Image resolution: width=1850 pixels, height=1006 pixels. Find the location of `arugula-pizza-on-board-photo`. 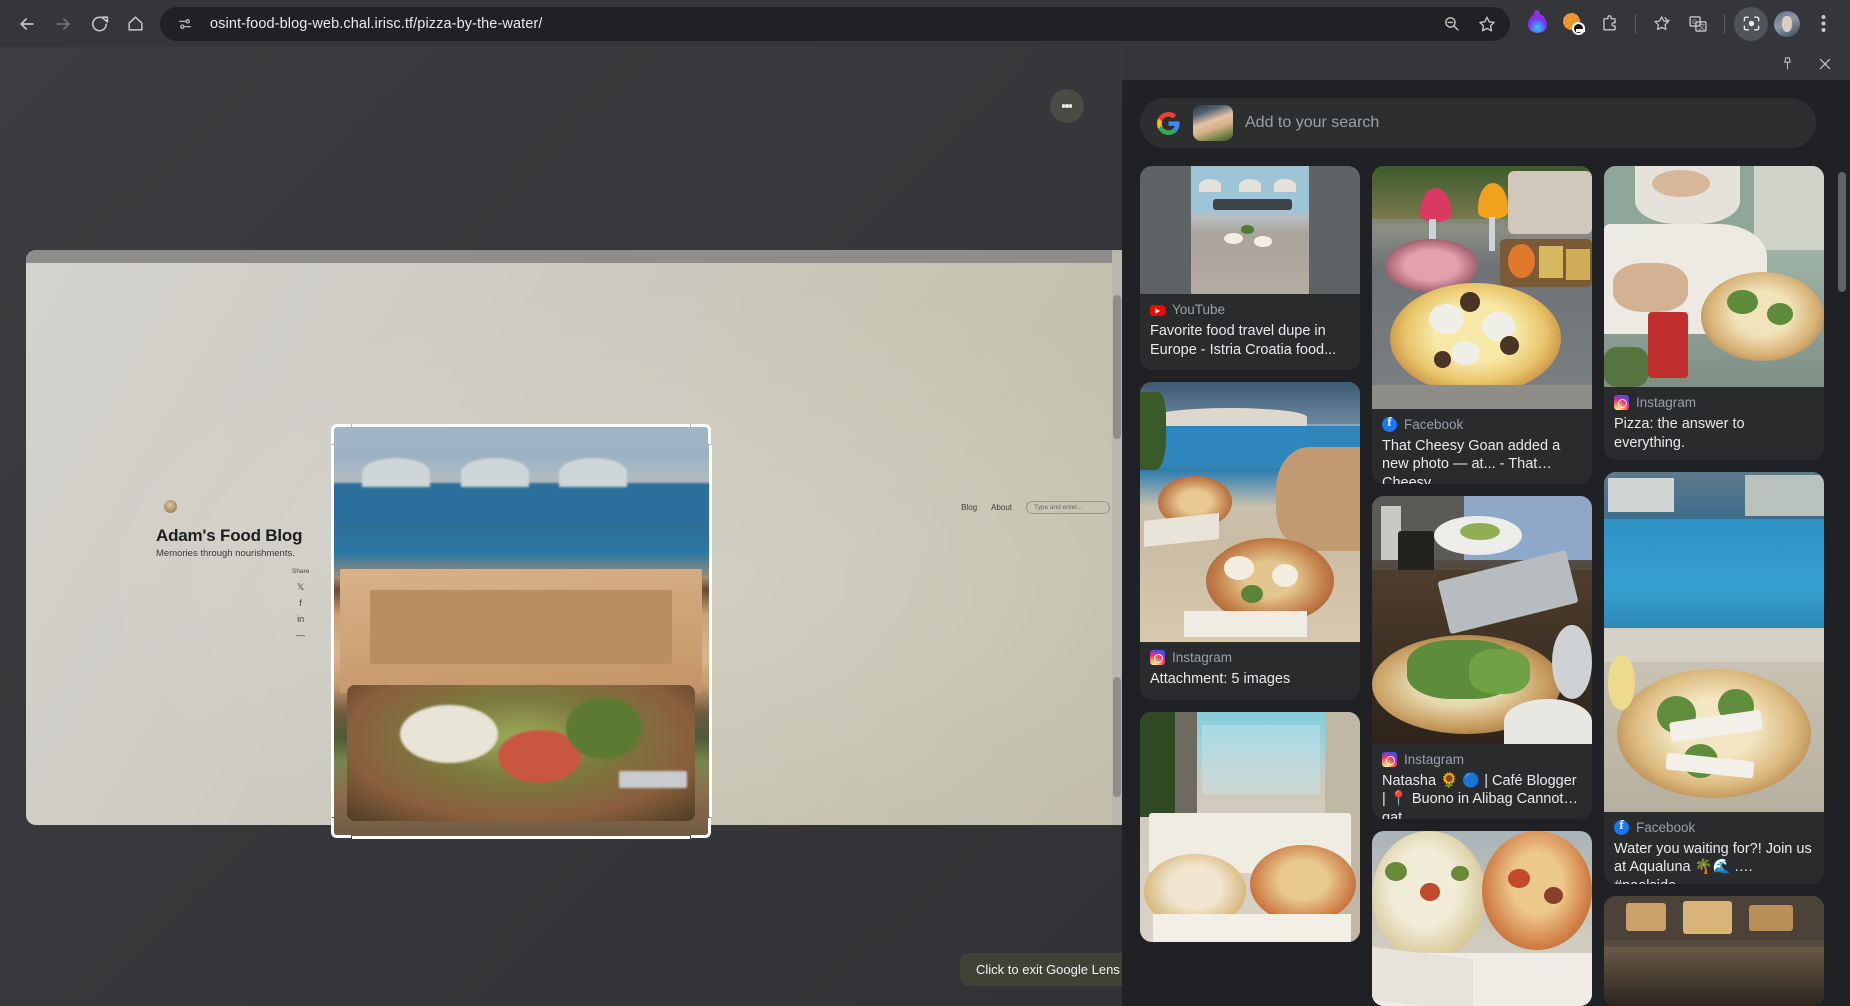

arugula-pizza-on-board-photo is located at coordinates (1482, 619).